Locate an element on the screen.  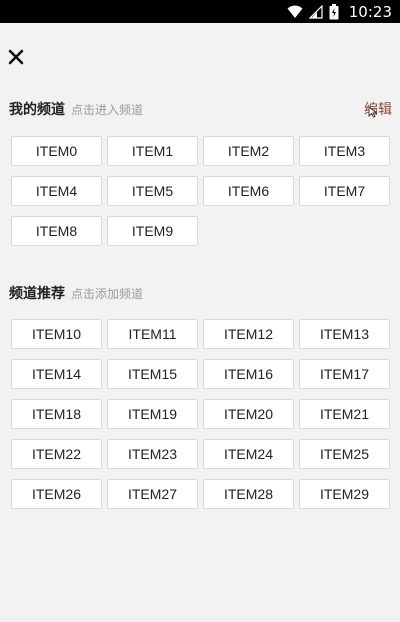
channel-item: ITEM11 is located at coordinates (152, 334).